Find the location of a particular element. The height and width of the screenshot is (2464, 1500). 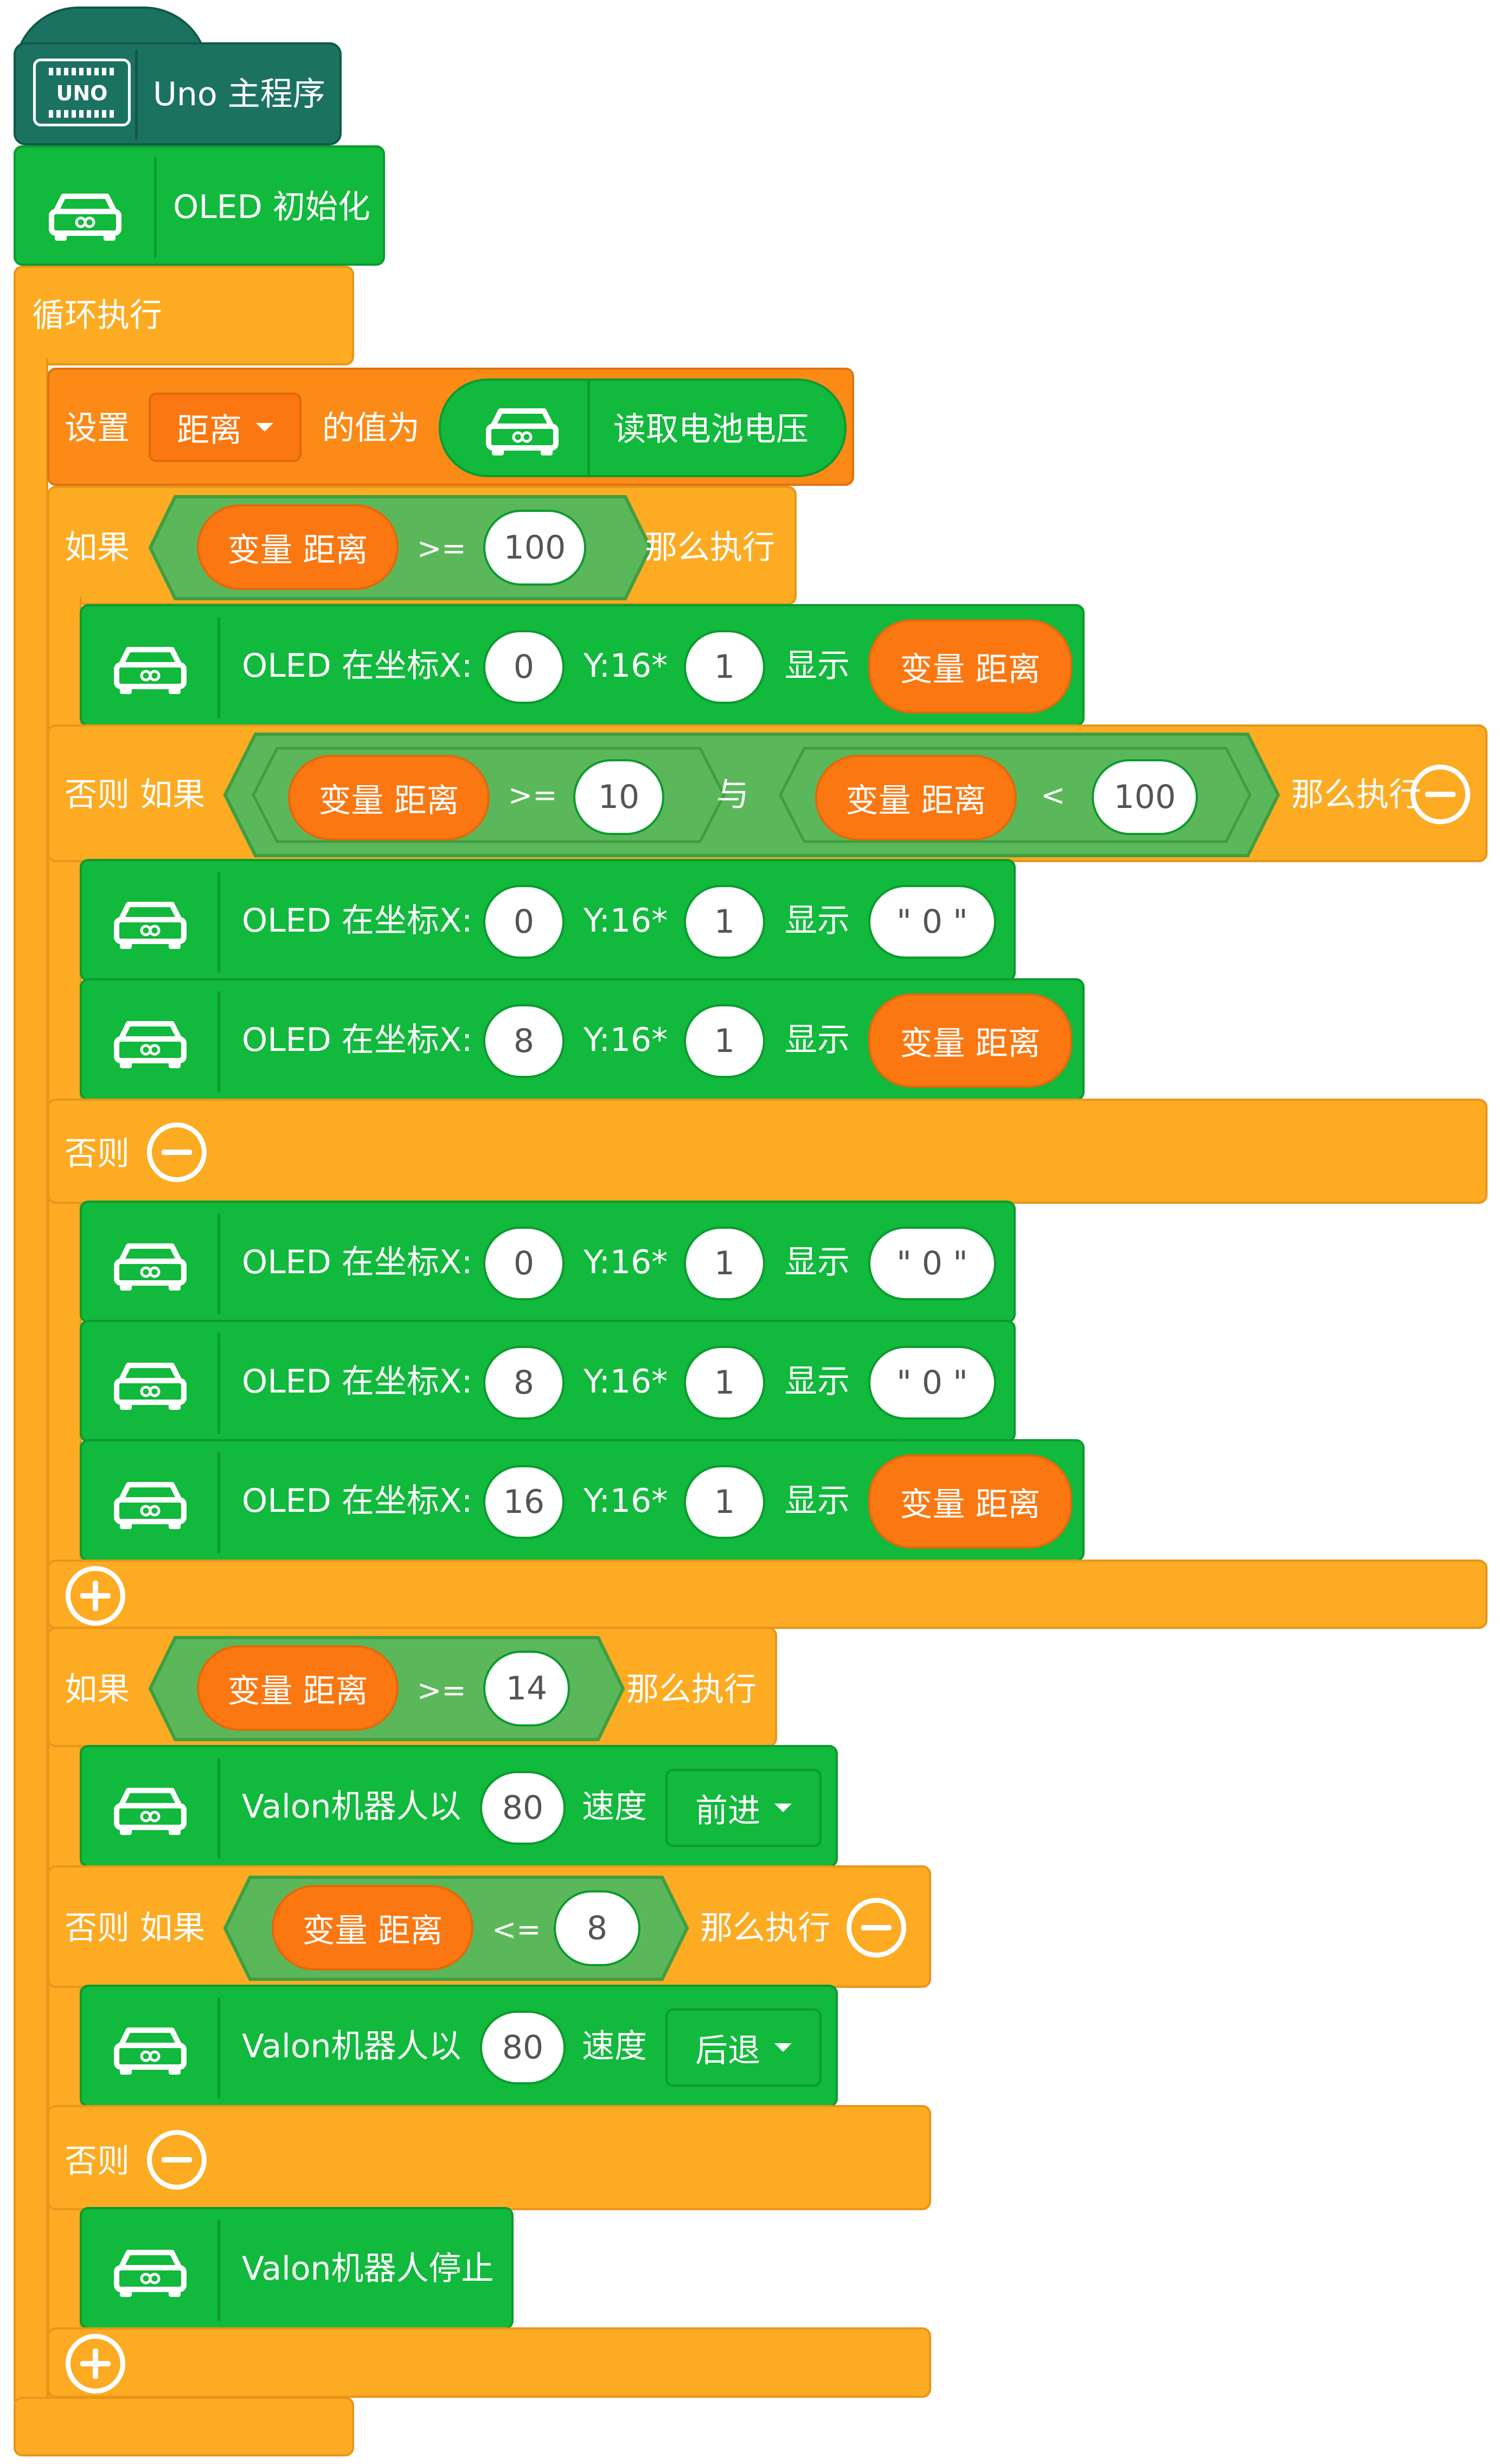

else-label: 否则 is located at coordinates (98, 2161).